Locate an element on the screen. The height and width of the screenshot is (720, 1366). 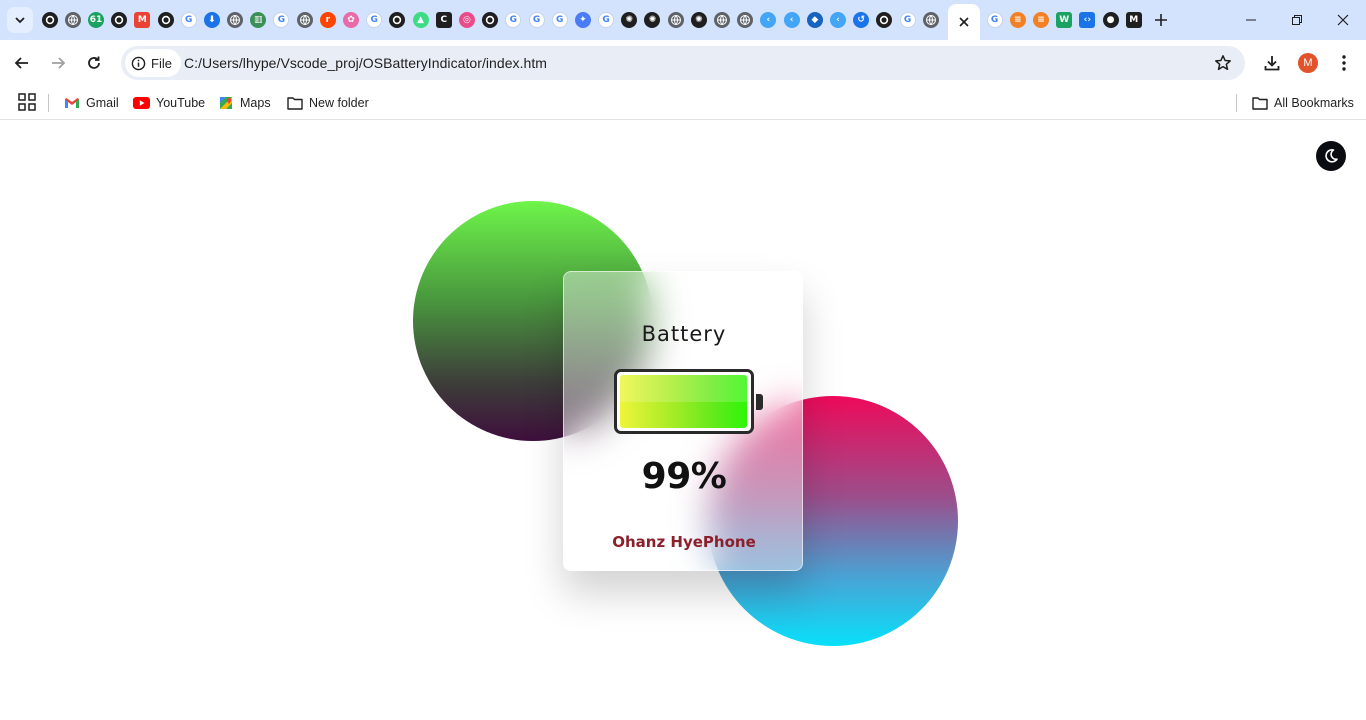
restore-icon is located at coordinates (1297, 20).